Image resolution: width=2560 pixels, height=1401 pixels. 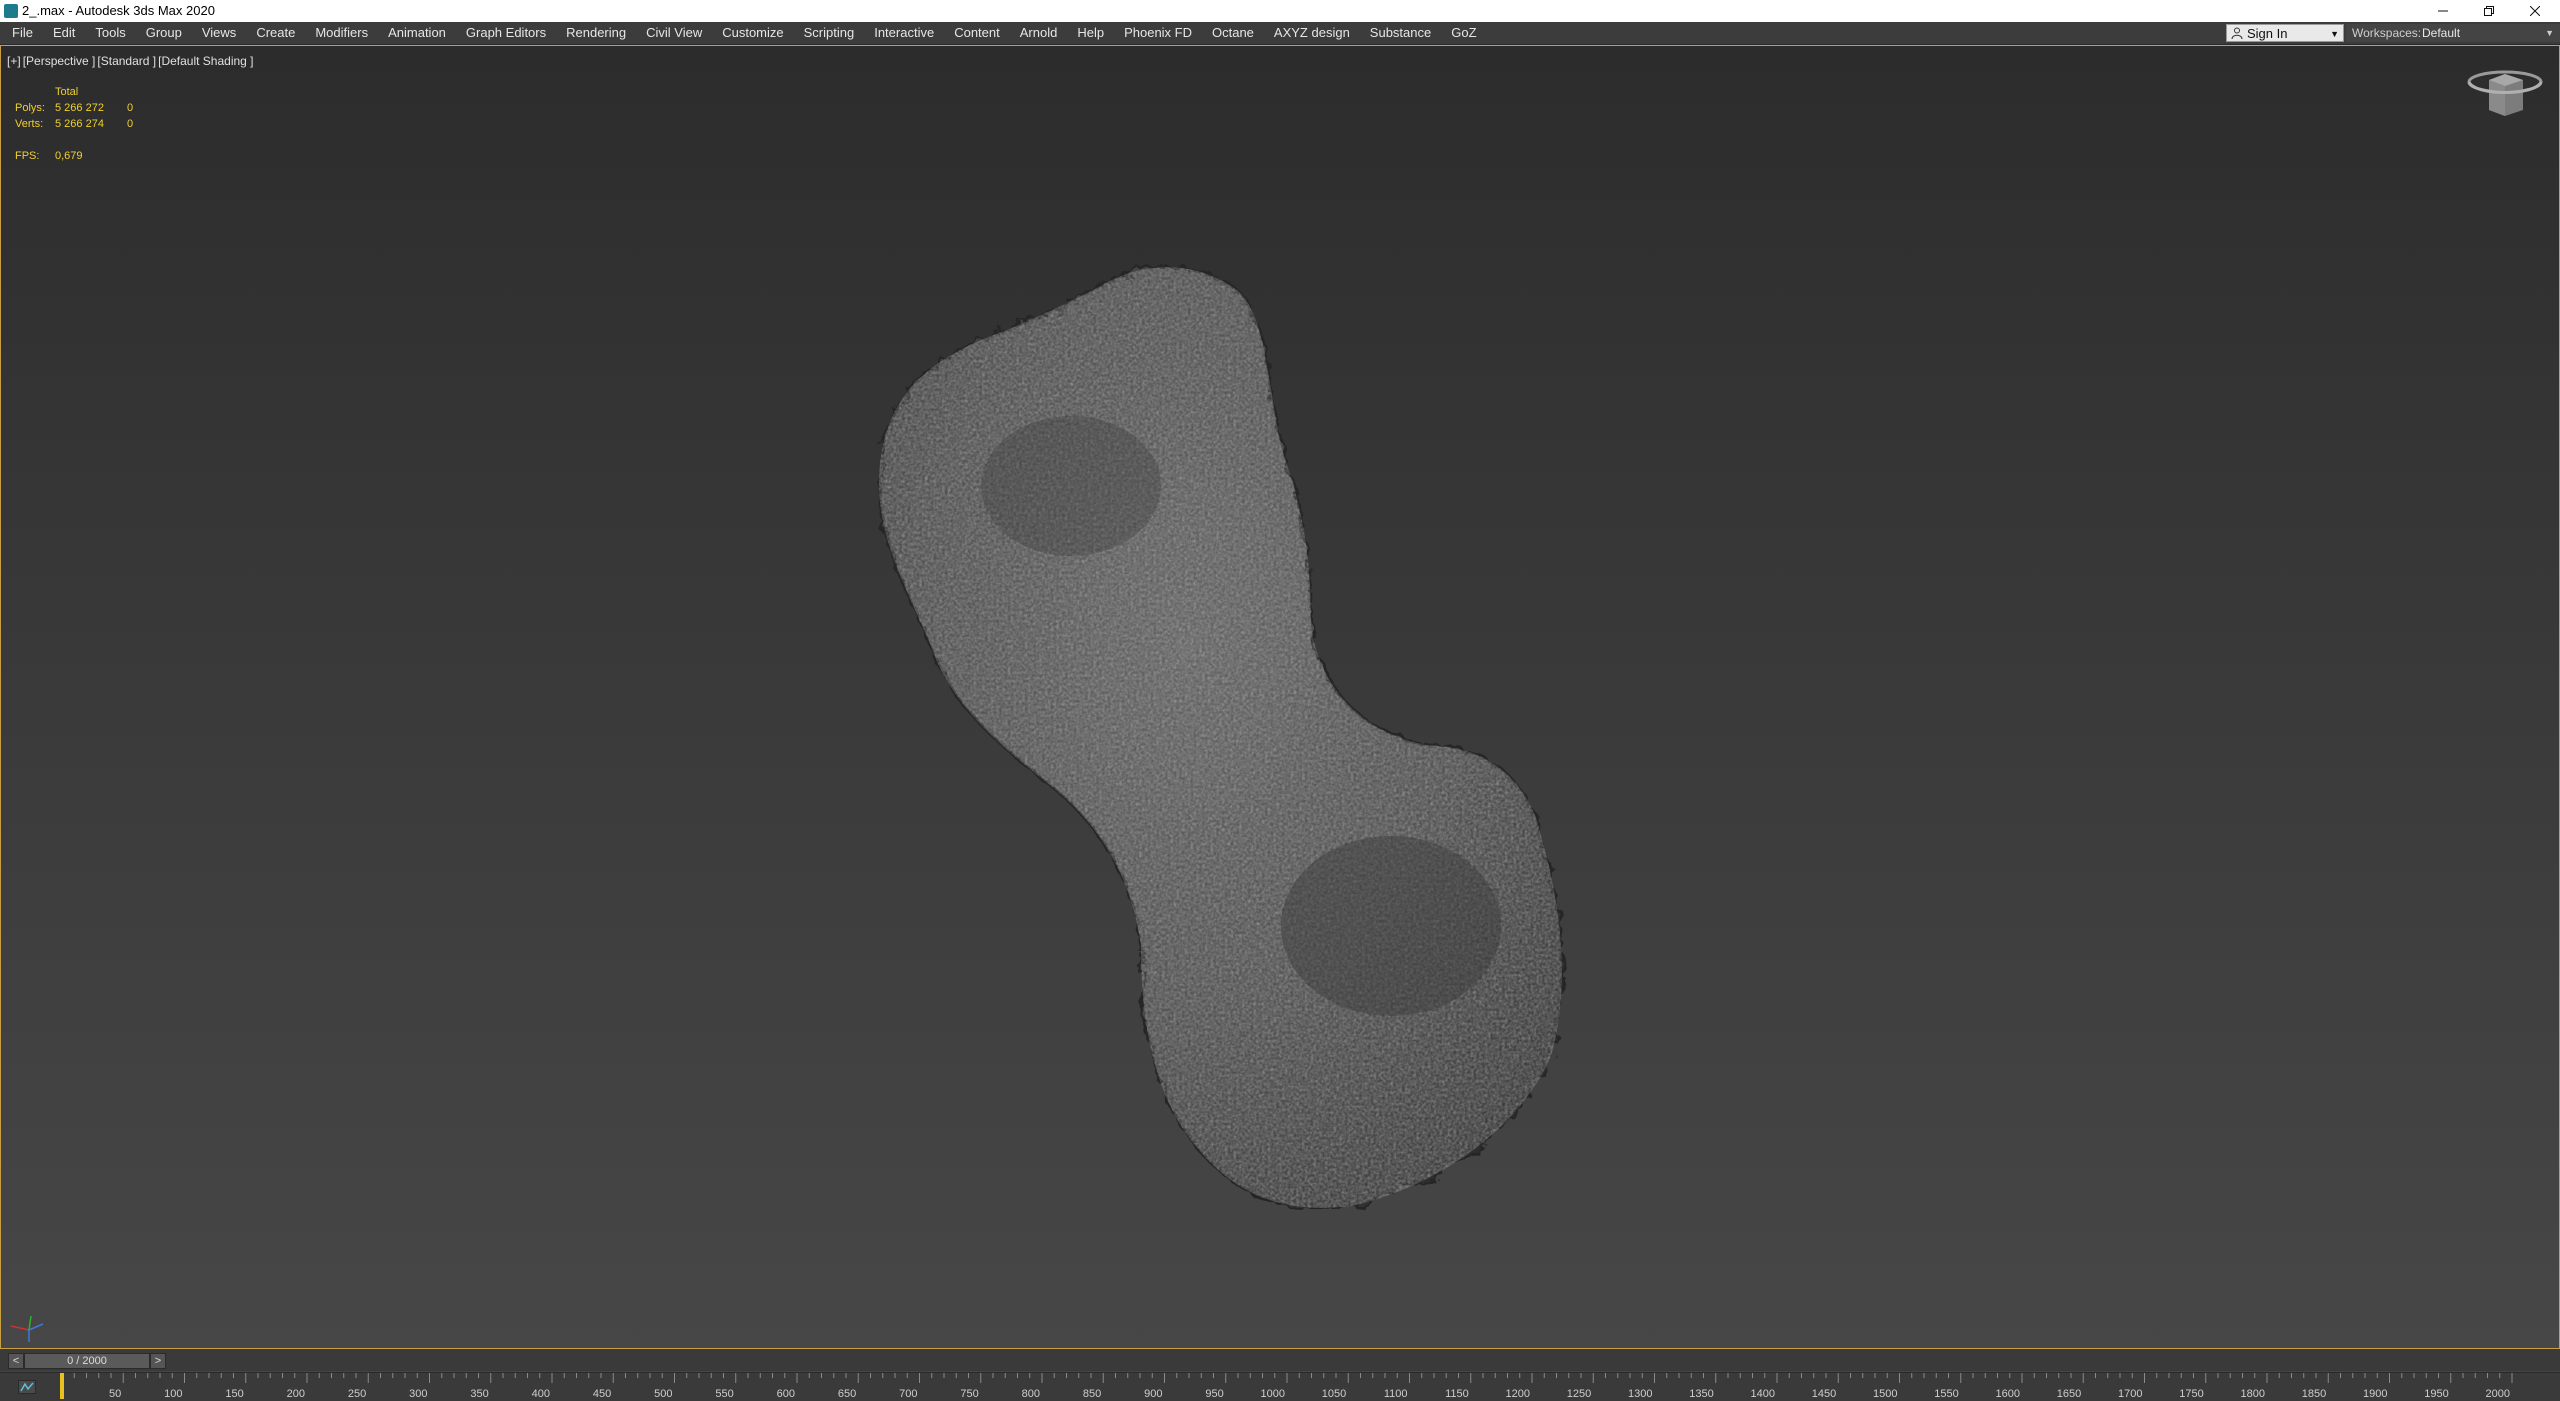 What do you see at coordinates (110, 33) in the screenshot?
I see `menu-tools: Tools` at bounding box center [110, 33].